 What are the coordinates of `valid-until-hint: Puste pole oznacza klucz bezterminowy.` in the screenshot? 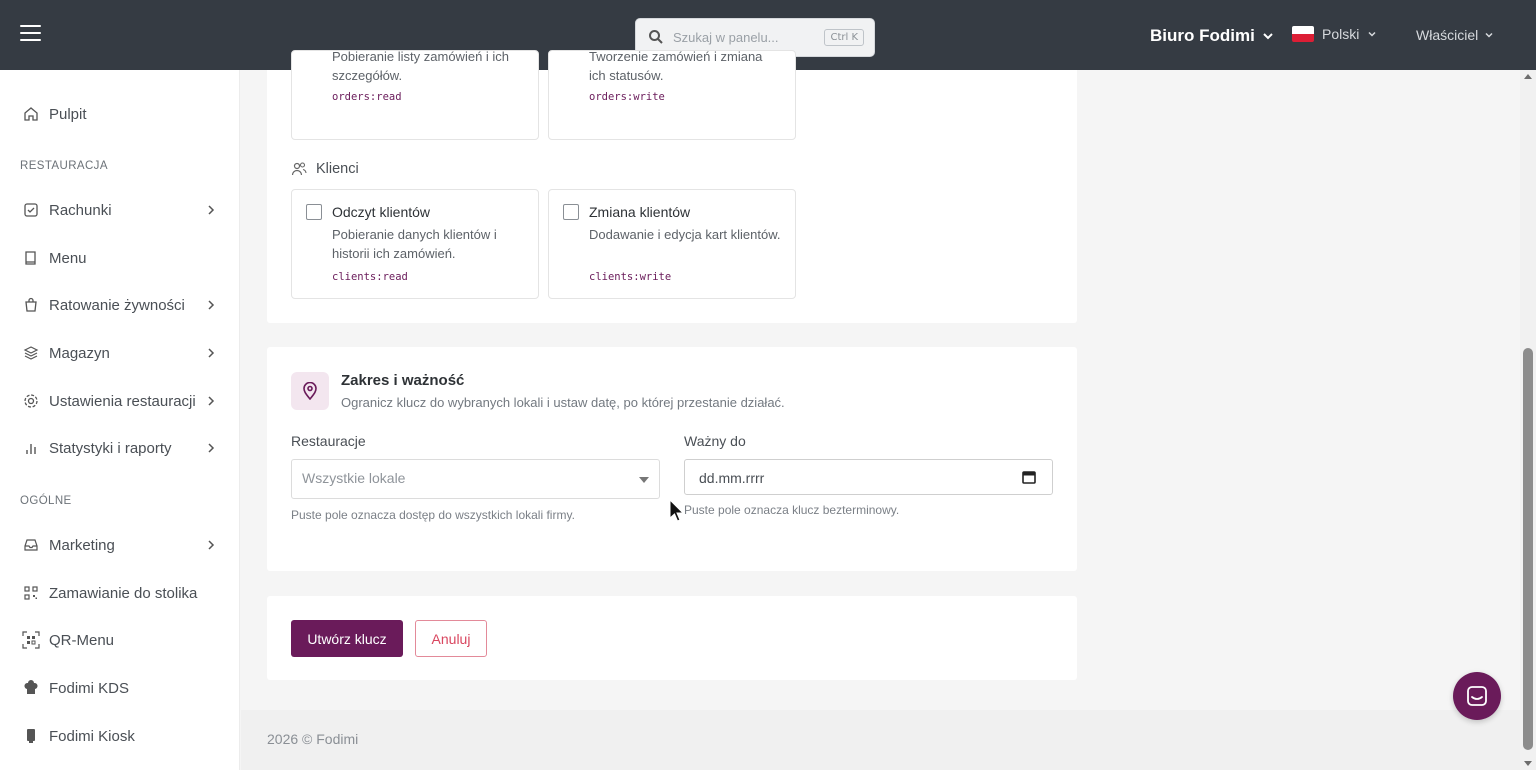 It's located at (792, 510).